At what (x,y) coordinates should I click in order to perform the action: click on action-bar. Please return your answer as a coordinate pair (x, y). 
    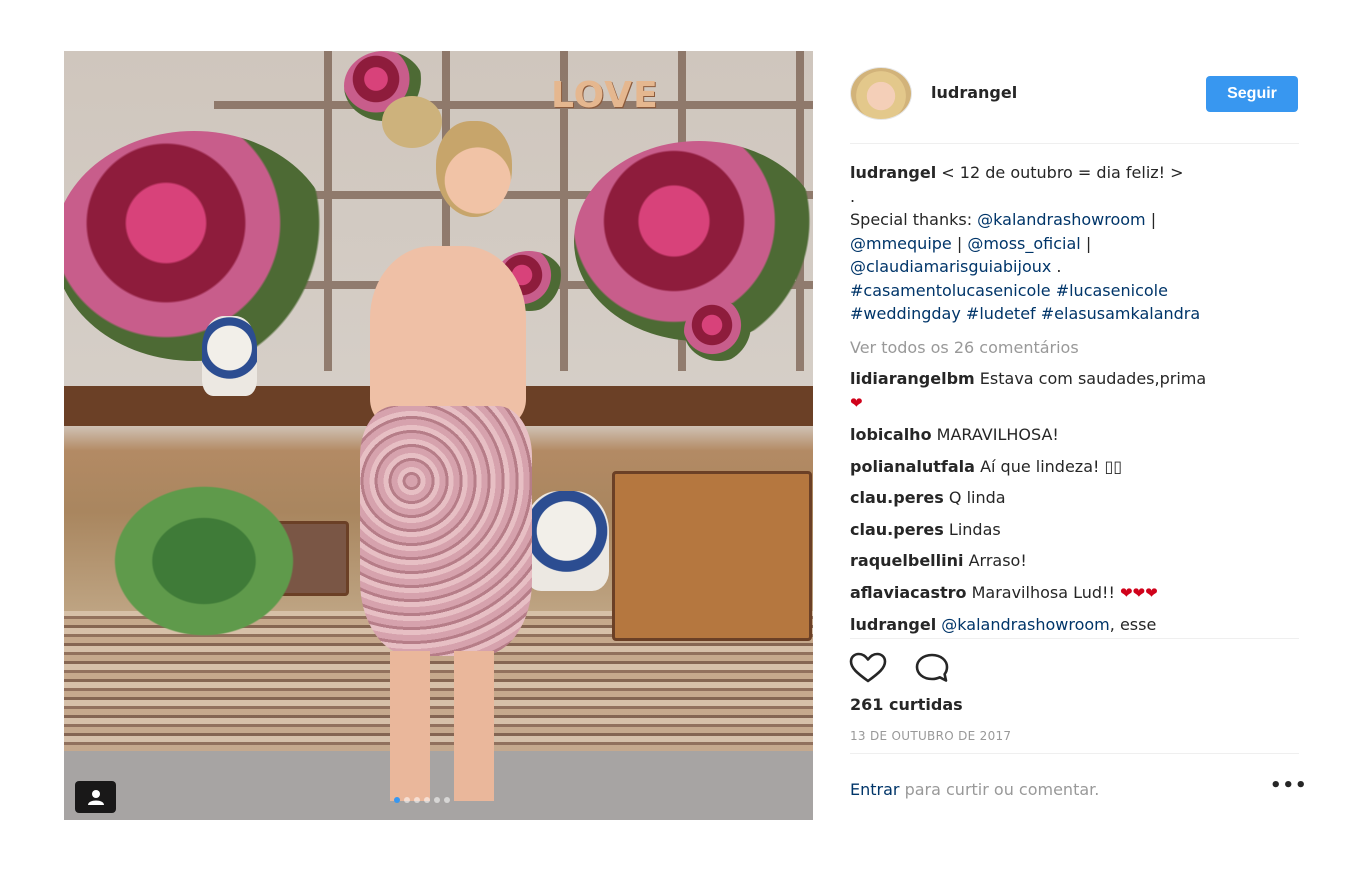
    Looking at the image, I should click on (1073, 668).